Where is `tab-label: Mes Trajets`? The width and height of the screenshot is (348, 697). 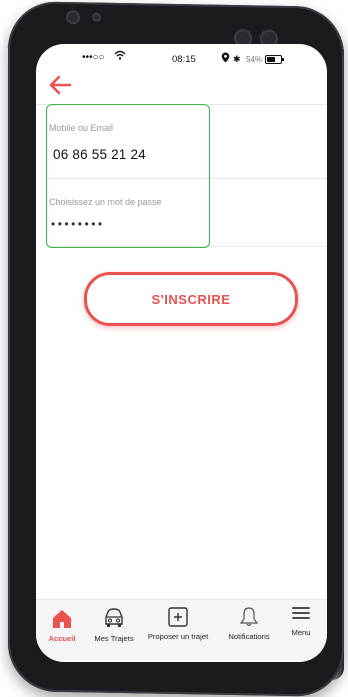
tab-label: Mes Trajets is located at coordinates (114, 638).